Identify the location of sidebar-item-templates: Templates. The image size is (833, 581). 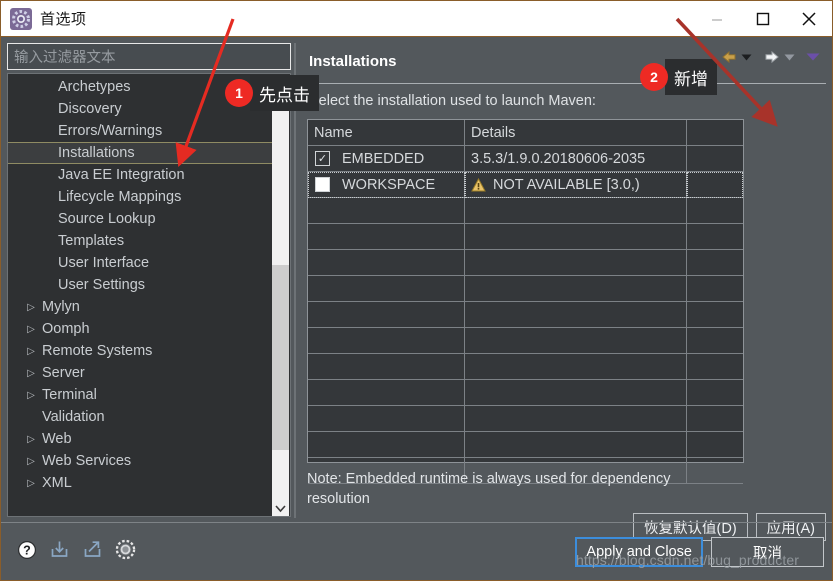
(141, 241).